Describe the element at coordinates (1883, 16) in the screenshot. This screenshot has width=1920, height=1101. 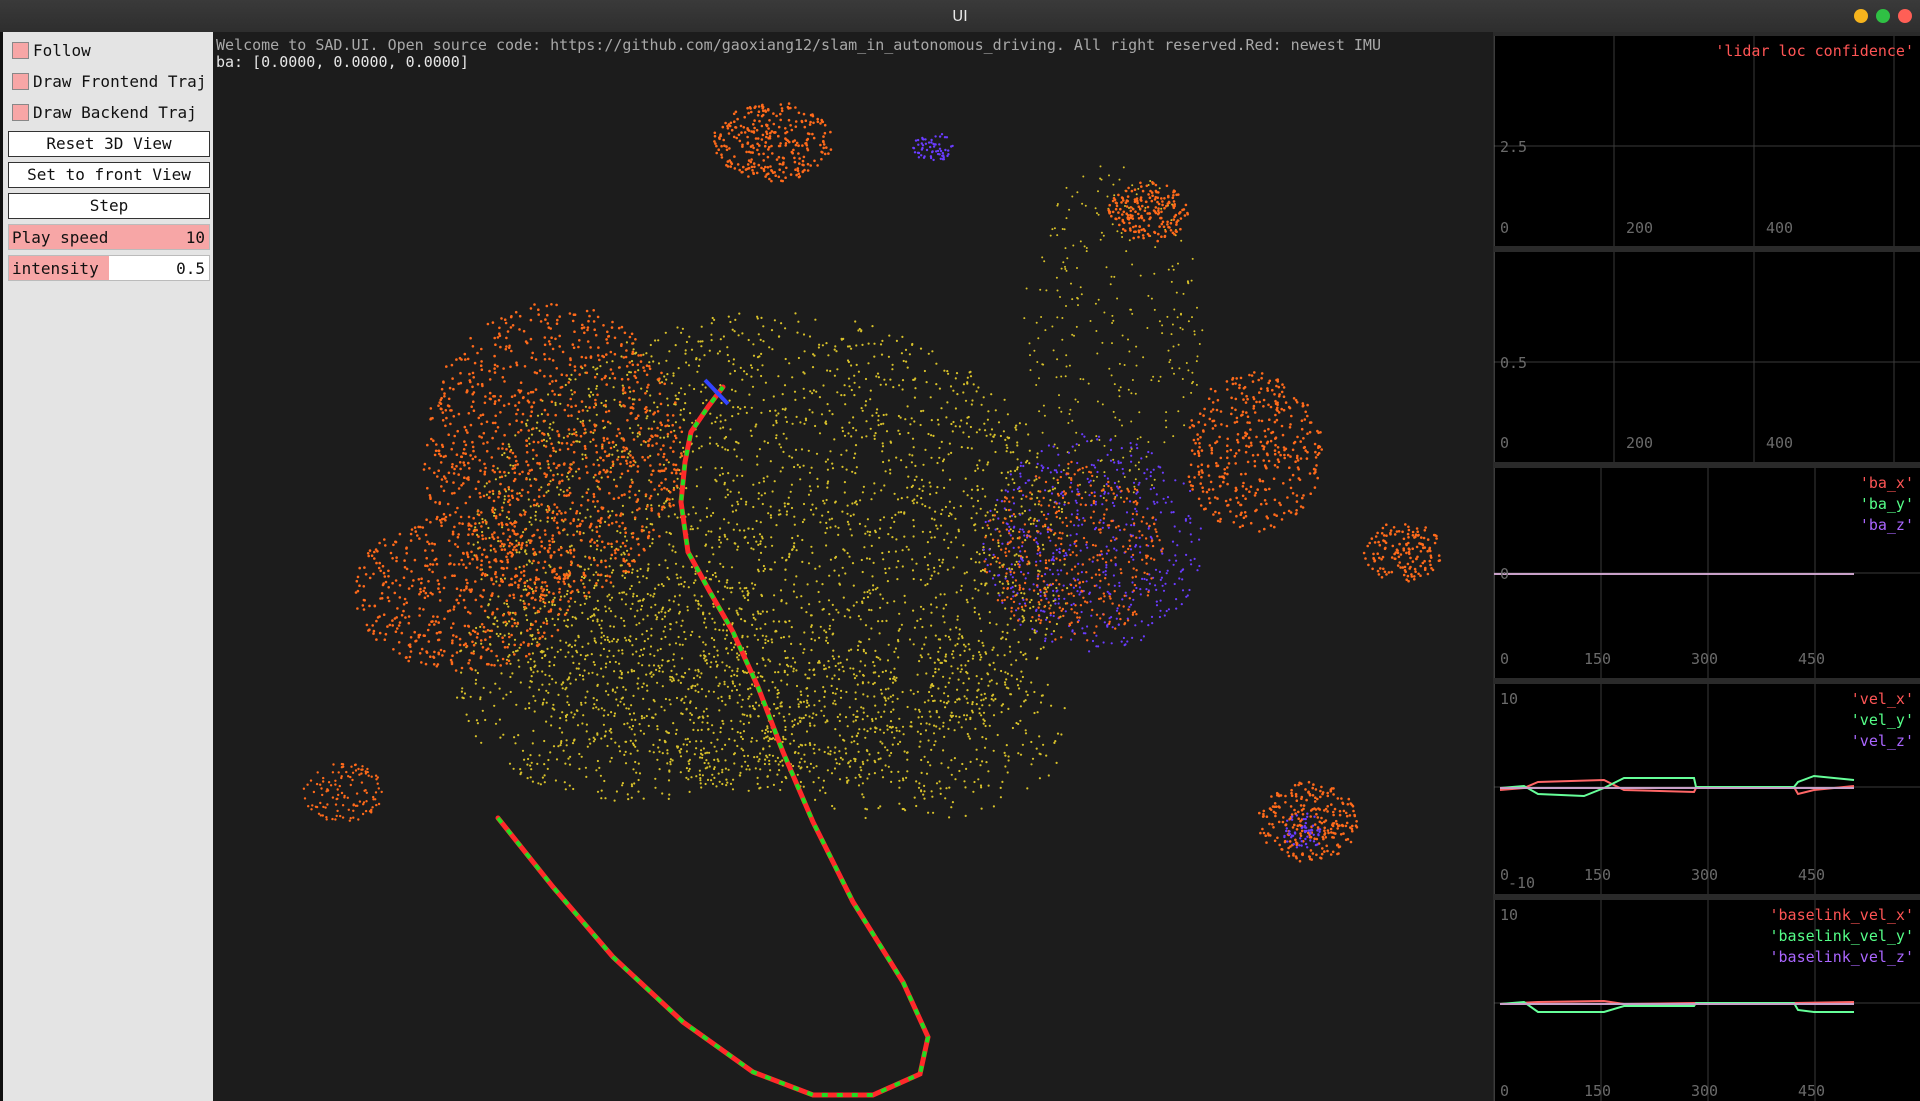
I see `maximize-button` at that location.